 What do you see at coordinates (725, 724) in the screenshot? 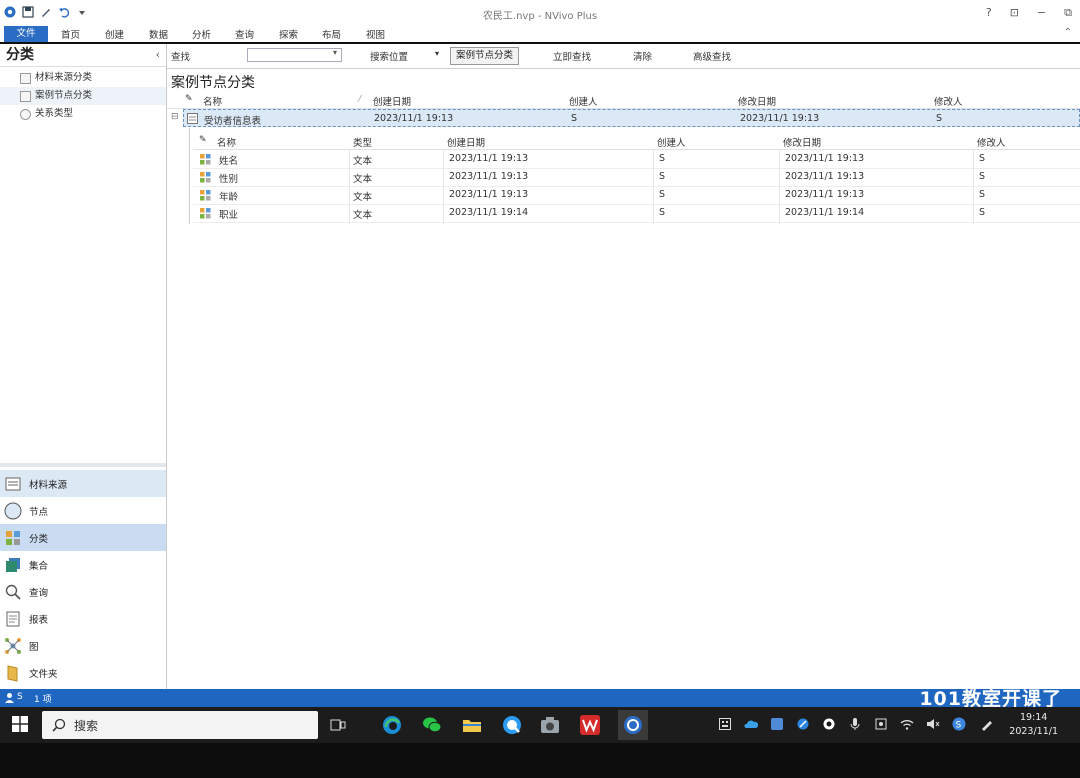
I see `keyboard-icon` at bounding box center [725, 724].